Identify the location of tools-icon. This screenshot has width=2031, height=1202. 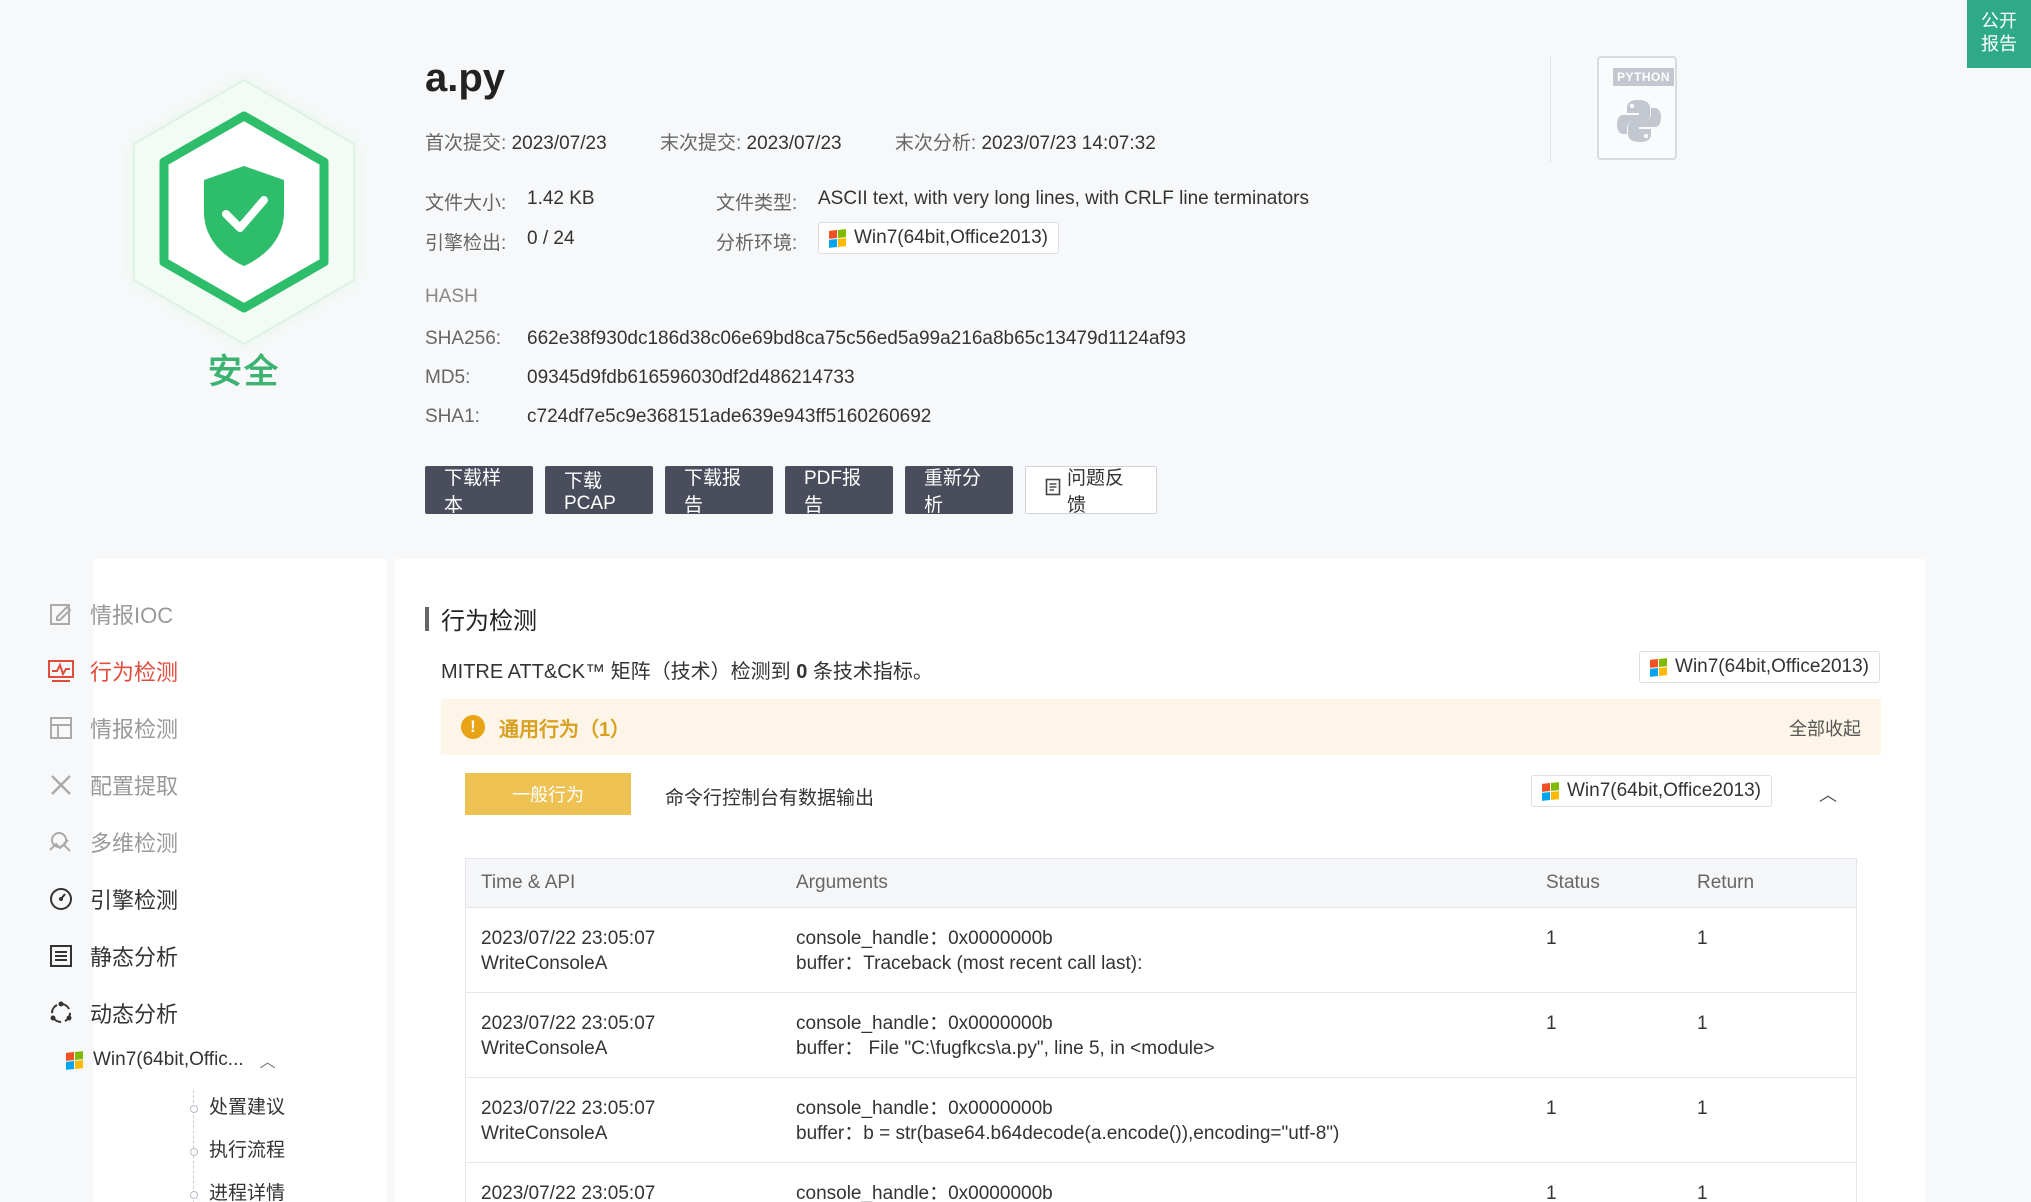
(61, 785).